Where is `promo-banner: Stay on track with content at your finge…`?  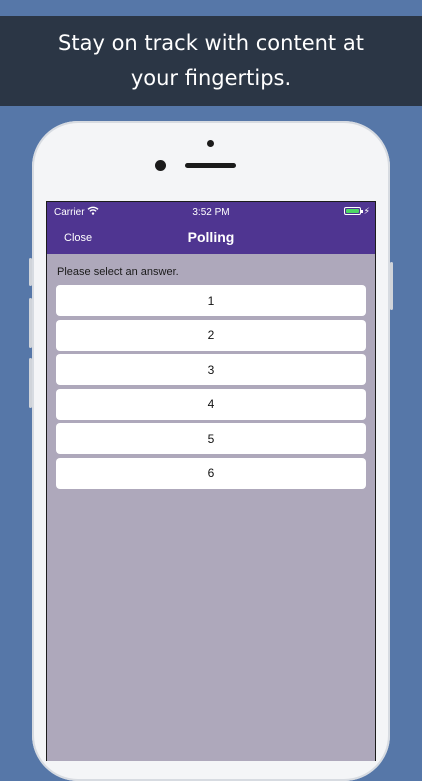
promo-banner: Stay on track with content at your finge… is located at coordinates (211, 61).